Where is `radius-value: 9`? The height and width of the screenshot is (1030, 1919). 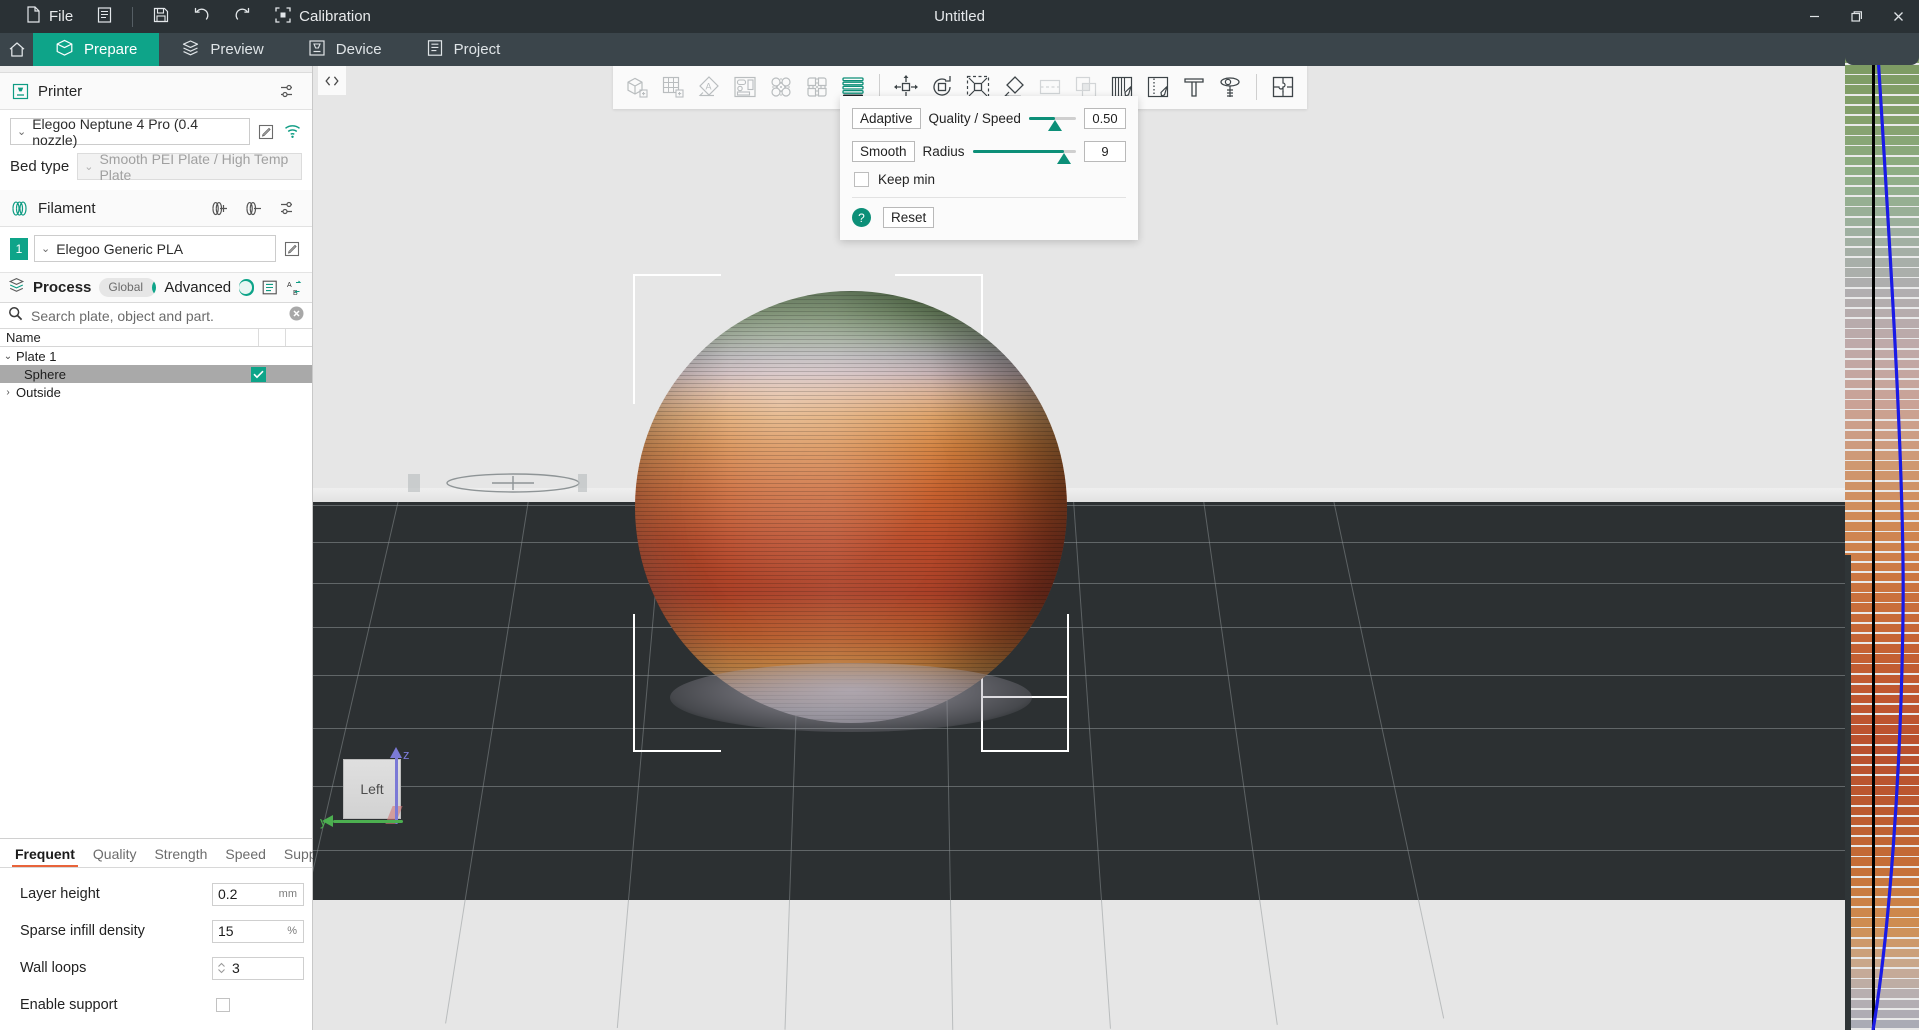
radius-value: 9 is located at coordinates (1105, 151).